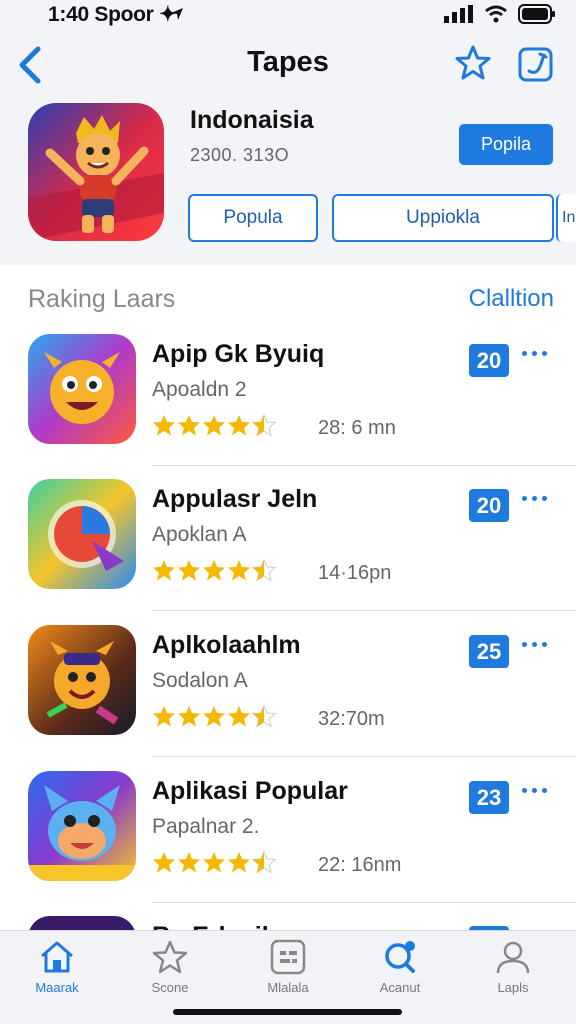 This screenshot has width=576, height=1024. I want to click on tab-label: Lapls, so click(513, 987).